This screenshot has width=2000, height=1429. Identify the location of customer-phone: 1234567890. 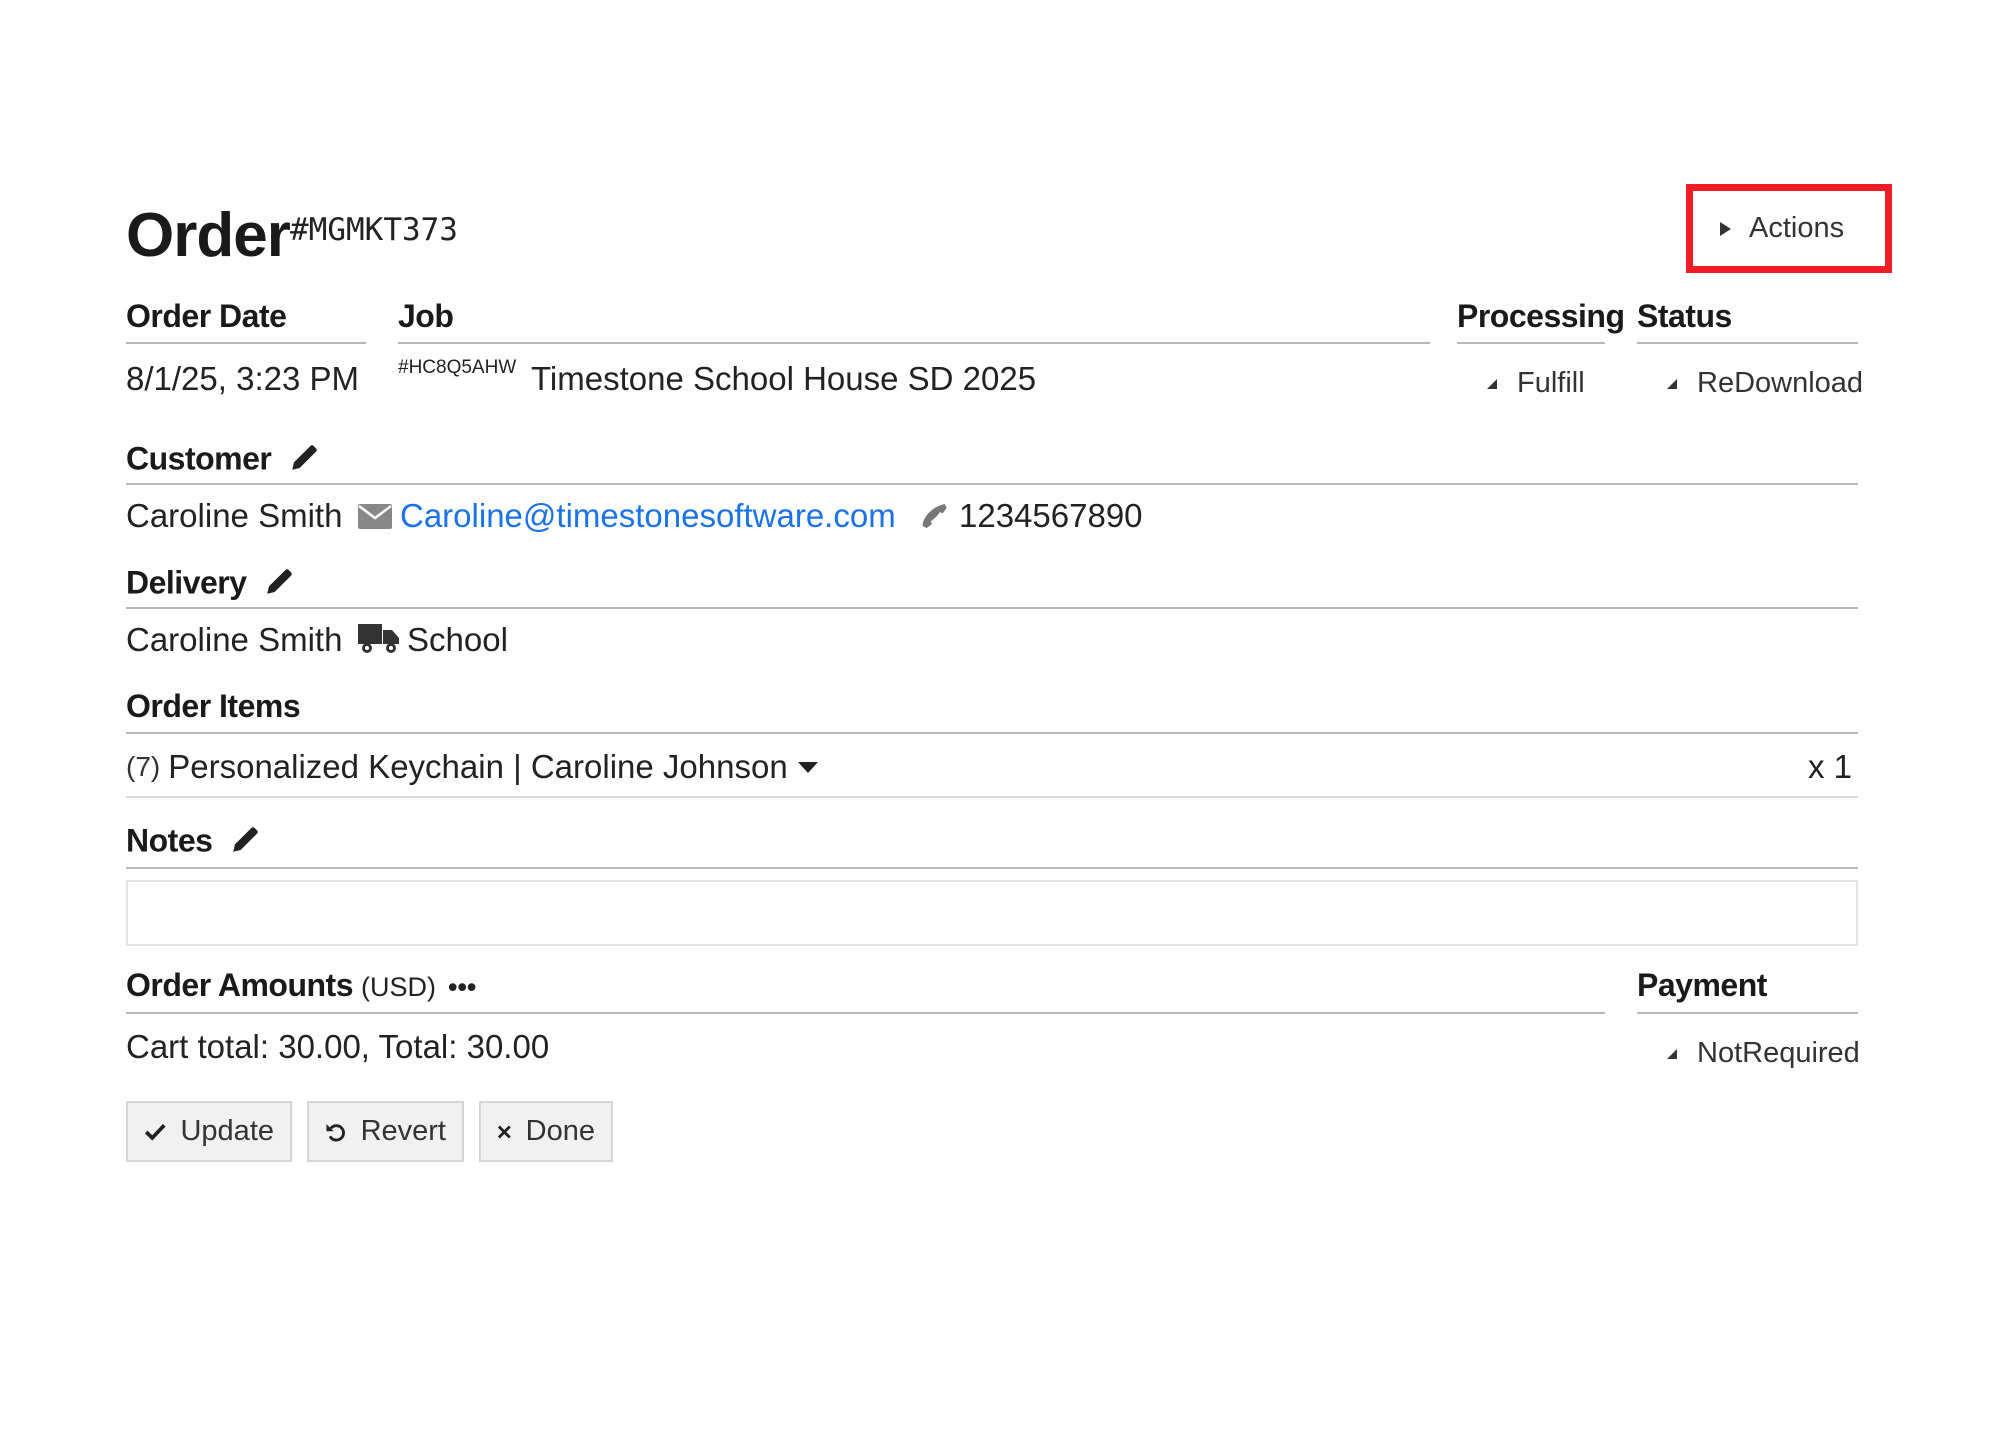
(1051, 515).